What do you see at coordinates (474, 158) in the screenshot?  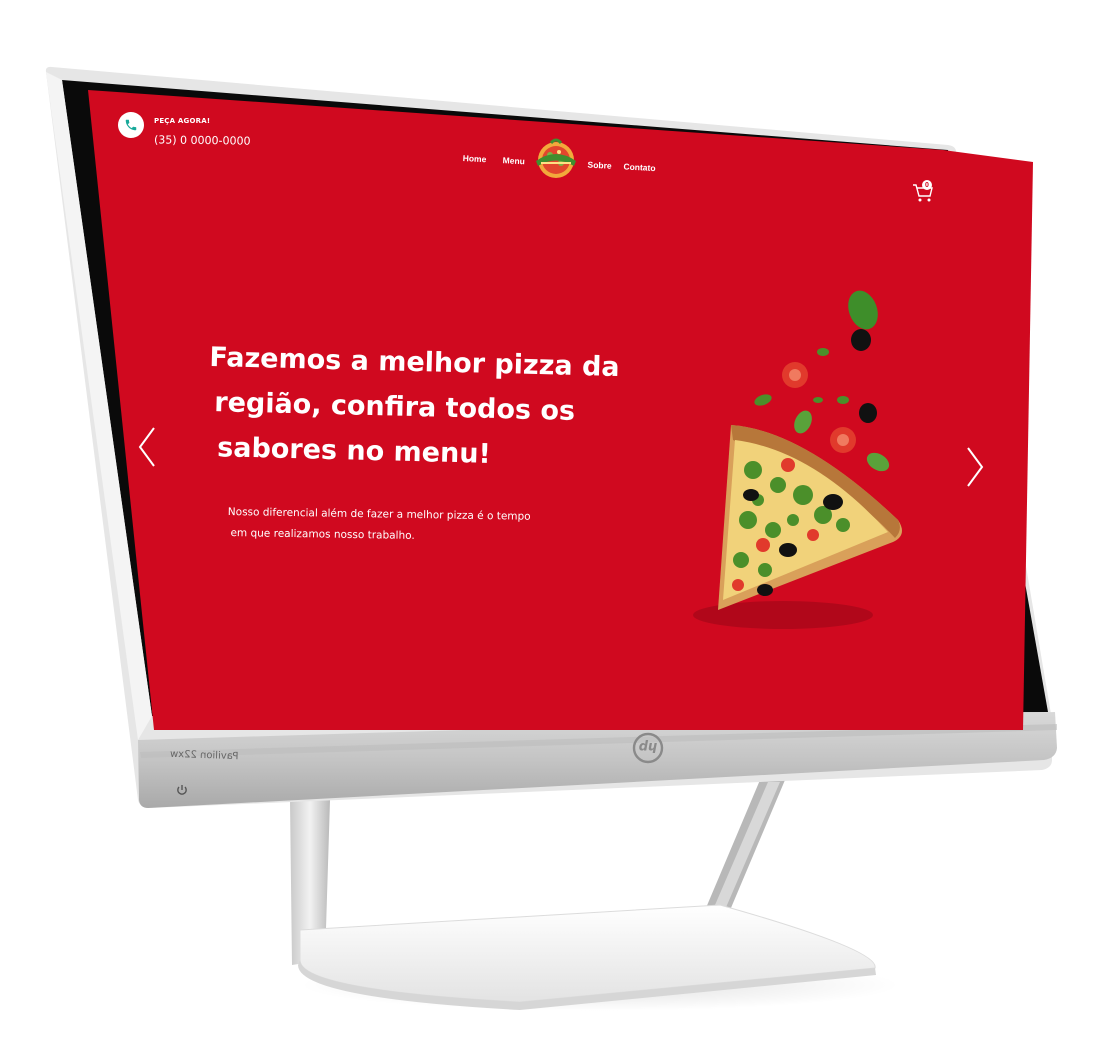 I see `nav-home: Home` at bounding box center [474, 158].